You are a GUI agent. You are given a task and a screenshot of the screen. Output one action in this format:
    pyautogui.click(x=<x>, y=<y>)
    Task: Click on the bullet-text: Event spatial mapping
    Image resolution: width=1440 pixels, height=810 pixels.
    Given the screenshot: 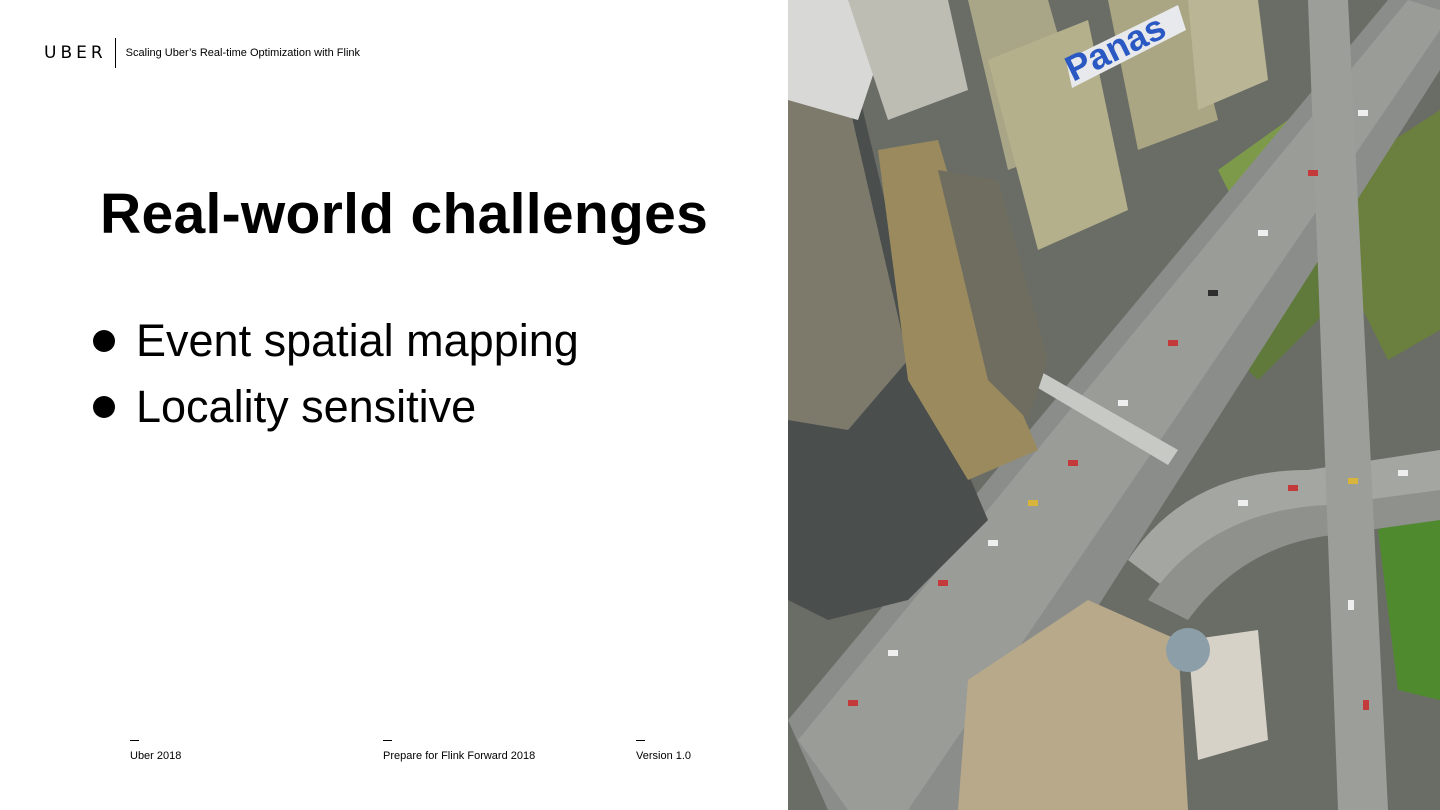 What is the action you would take?
    pyautogui.click(x=357, y=340)
    